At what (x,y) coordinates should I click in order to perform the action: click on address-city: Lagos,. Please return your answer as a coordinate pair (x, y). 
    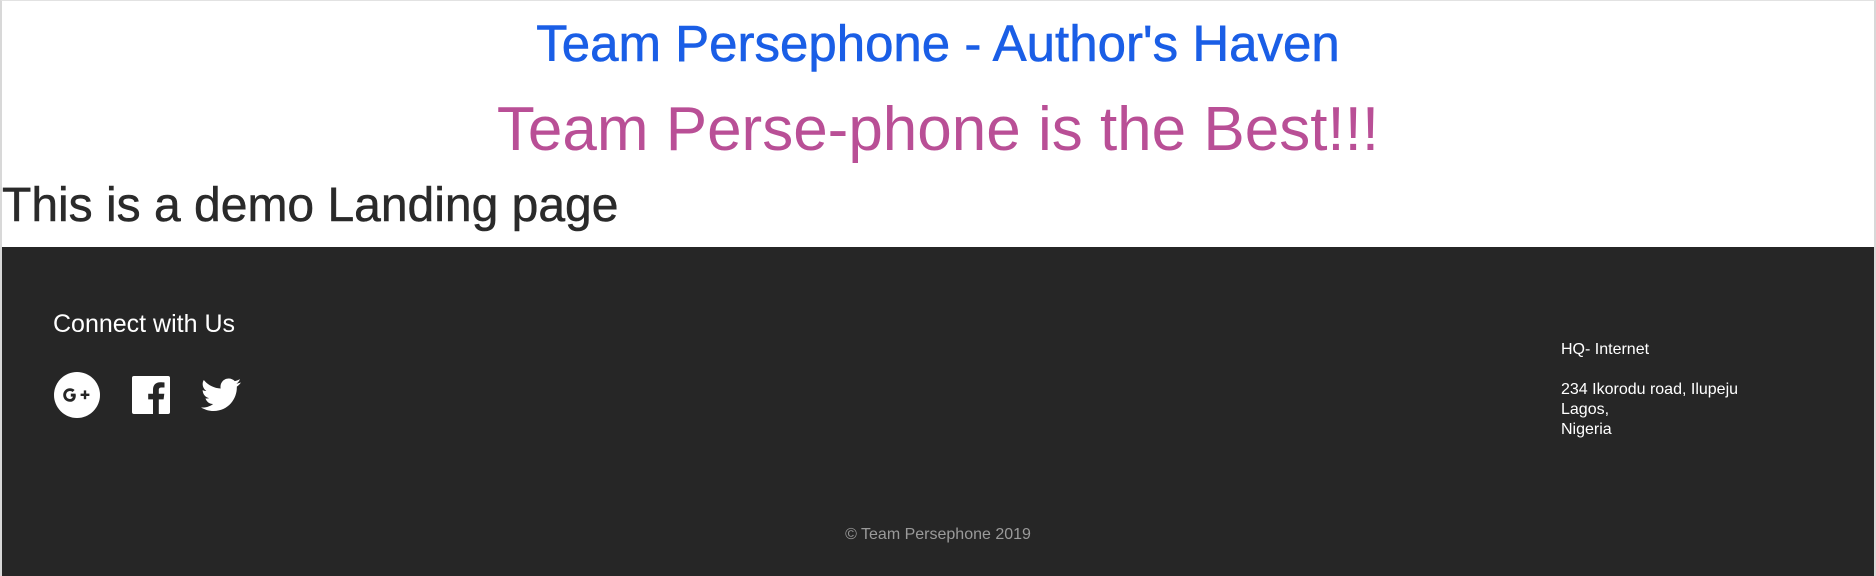
    Looking at the image, I should click on (1585, 409).